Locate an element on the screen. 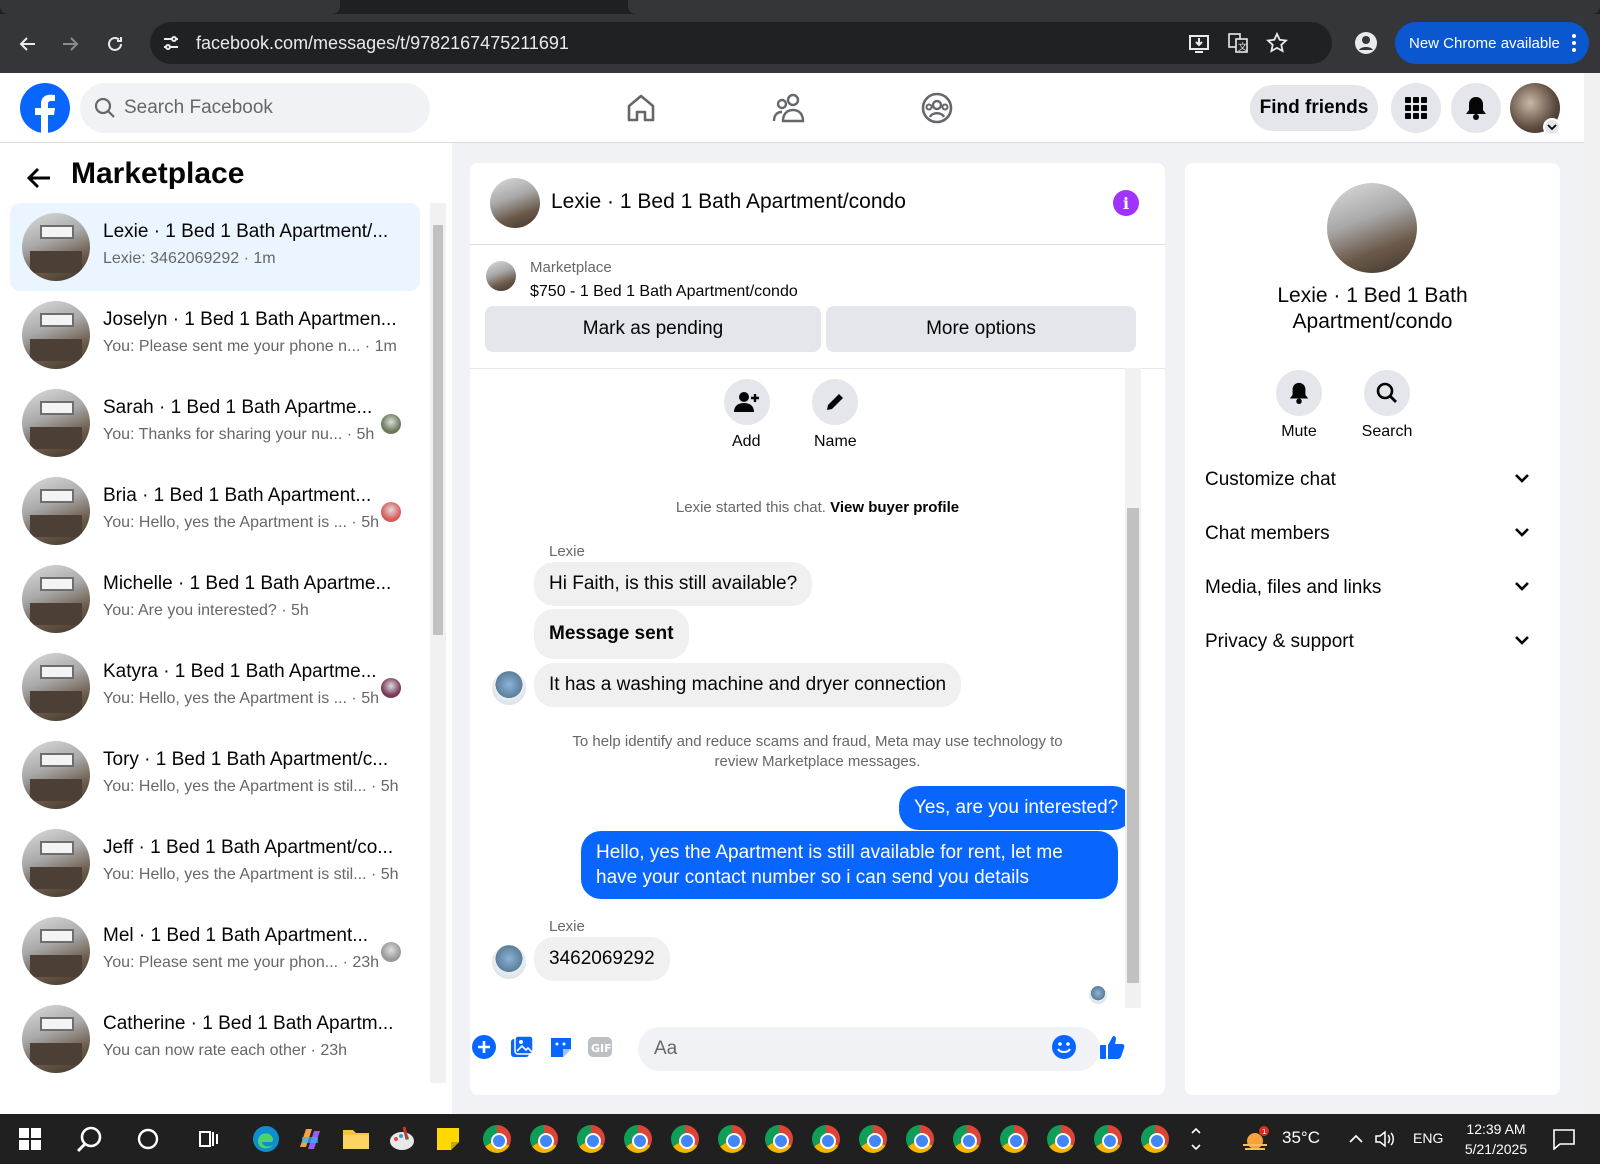 The width and height of the screenshot is (1600, 1164). account-caret is located at coordinates (1552, 127).